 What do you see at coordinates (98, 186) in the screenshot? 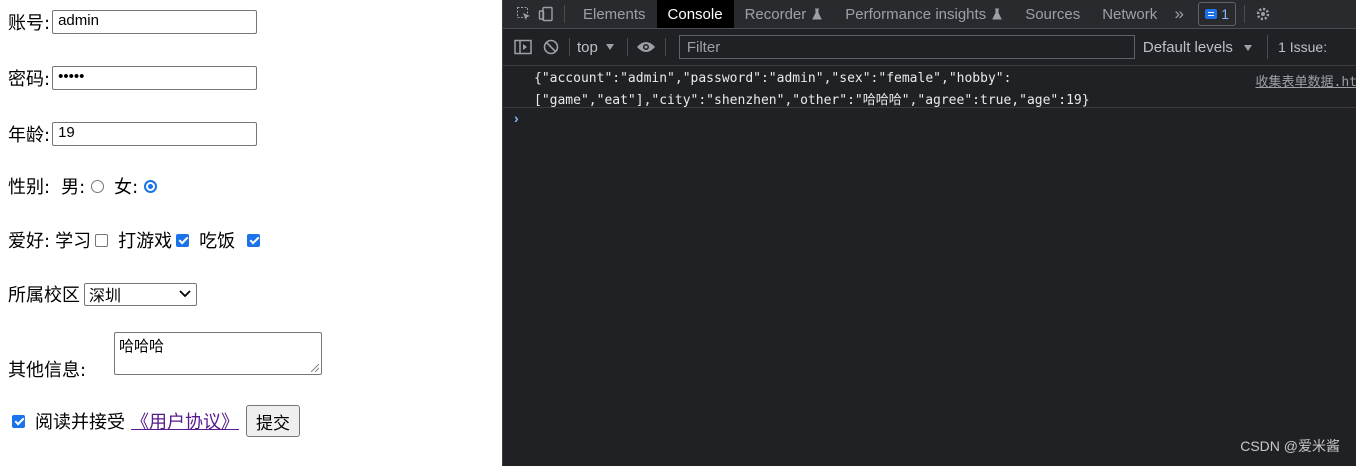
I see `sex-male-radio` at bounding box center [98, 186].